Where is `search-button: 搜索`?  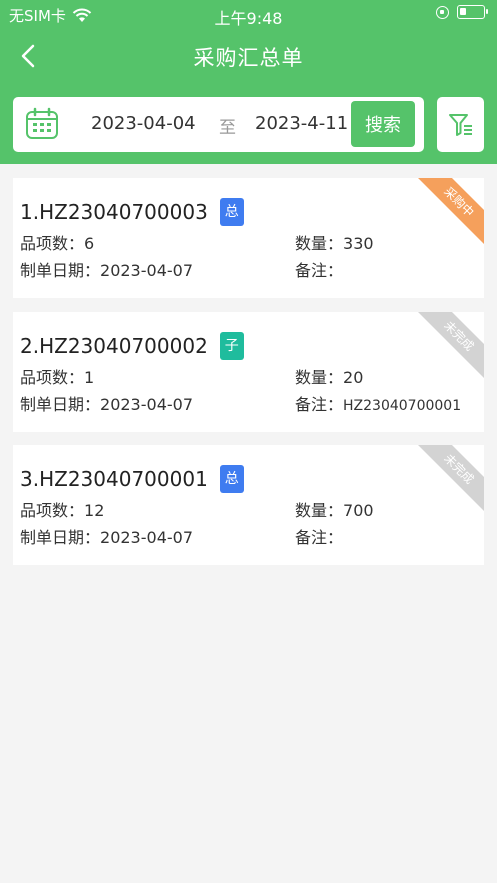 search-button: 搜索 is located at coordinates (383, 124).